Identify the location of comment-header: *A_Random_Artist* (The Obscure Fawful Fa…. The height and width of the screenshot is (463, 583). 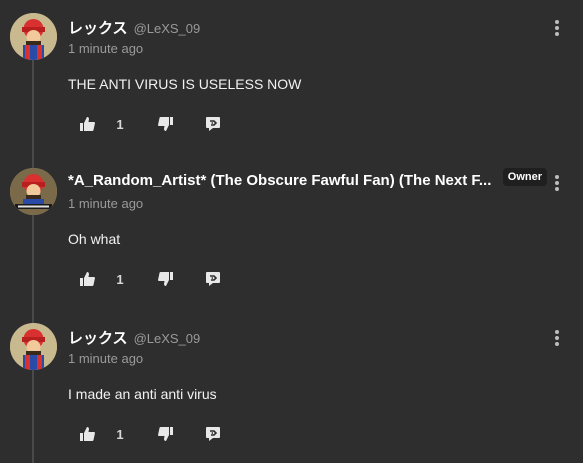
(305, 180).